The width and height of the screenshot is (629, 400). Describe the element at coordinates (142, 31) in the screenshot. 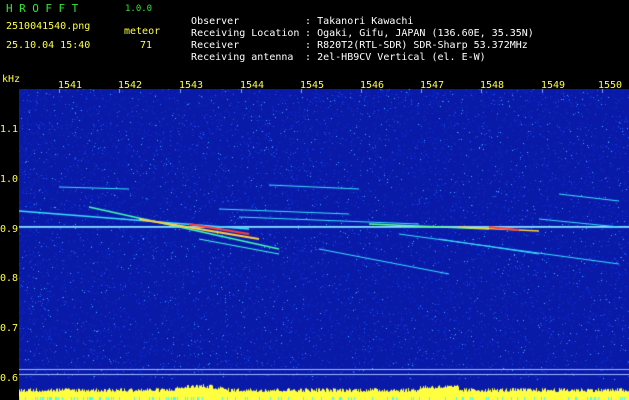

I see `detection-type-label: meteor` at that location.